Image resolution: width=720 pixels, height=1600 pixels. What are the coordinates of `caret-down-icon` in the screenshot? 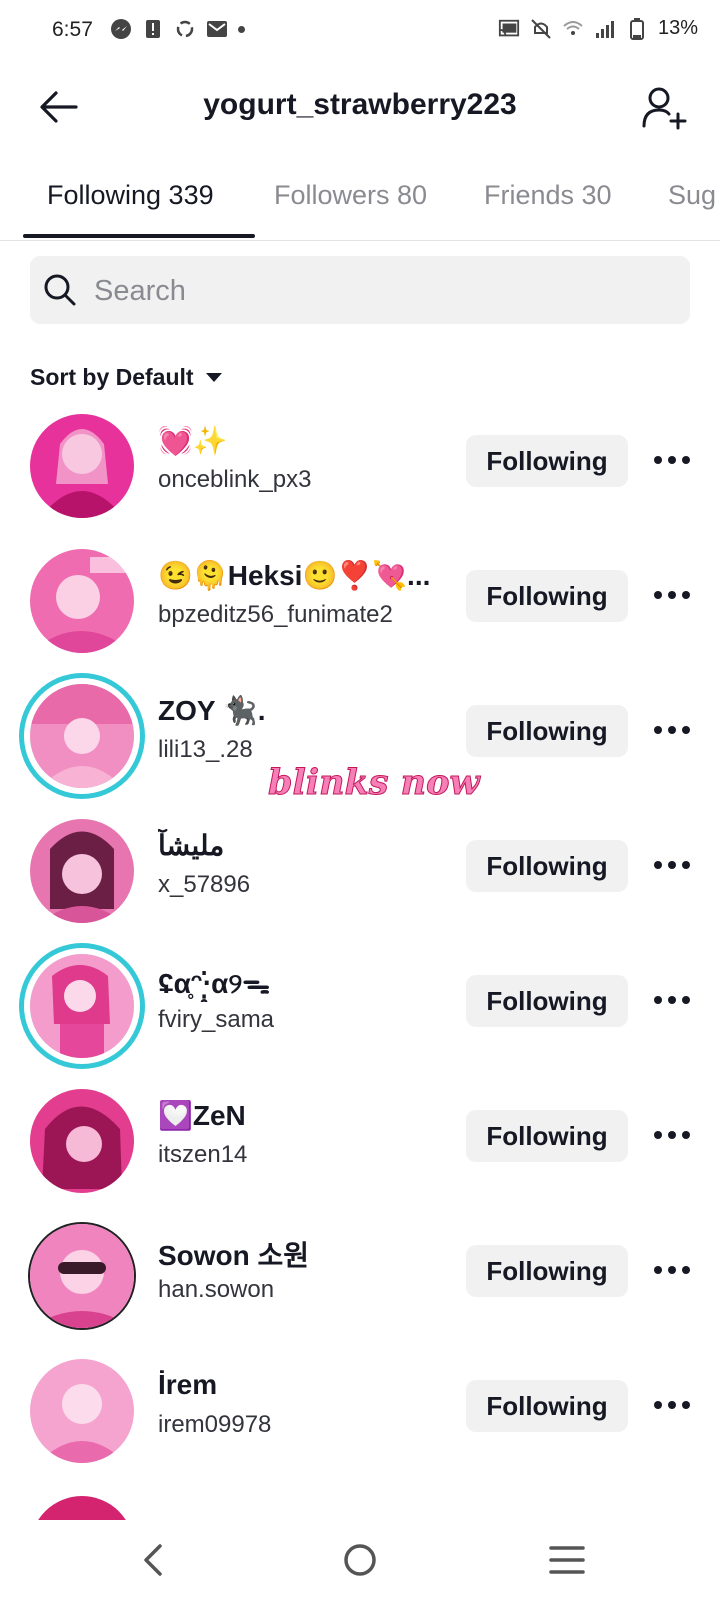 It's located at (213, 377).